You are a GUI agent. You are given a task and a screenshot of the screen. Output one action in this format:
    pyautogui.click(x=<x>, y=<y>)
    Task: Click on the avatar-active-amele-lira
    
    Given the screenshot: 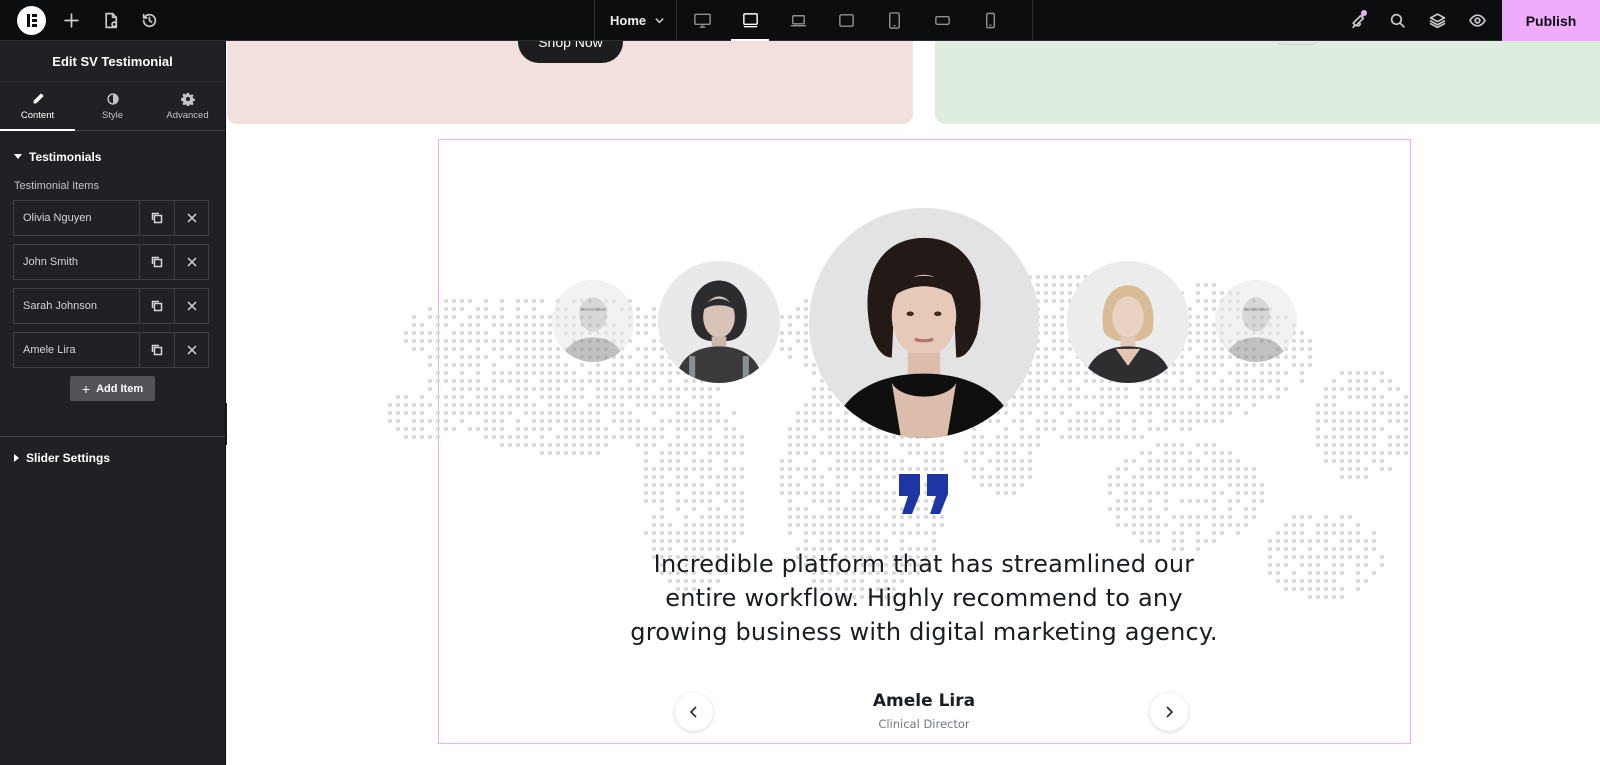 What is the action you would take?
    pyautogui.click(x=924, y=323)
    